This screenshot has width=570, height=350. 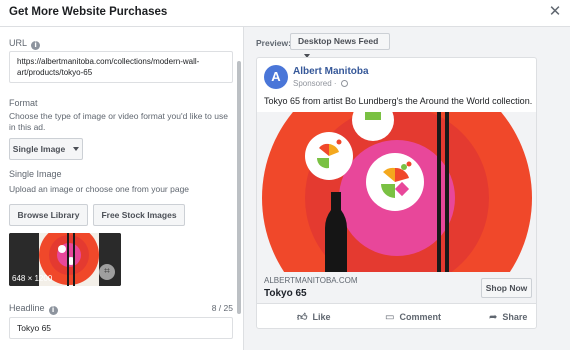 What do you see at coordinates (46, 149) in the screenshot?
I see `format-dropdown: Single Image` at bounding box center [46, 149].